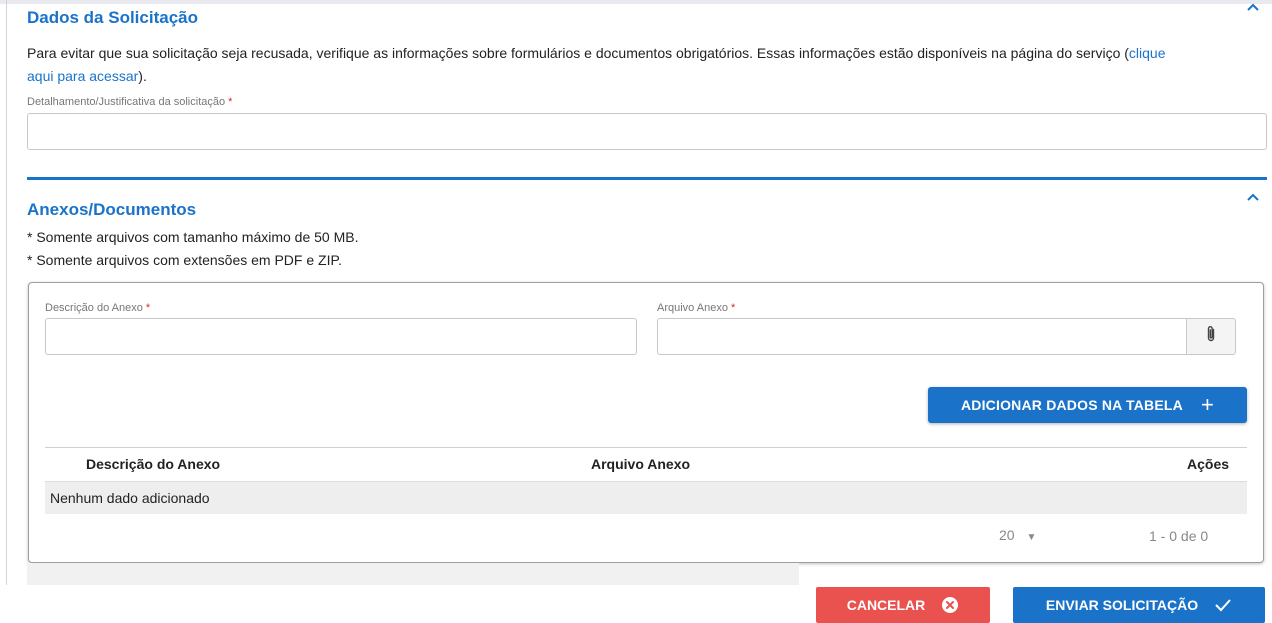 The height and width of the screenshot is (623, 1272). I want to click on page-size-value: 20, so click(1007, 535).